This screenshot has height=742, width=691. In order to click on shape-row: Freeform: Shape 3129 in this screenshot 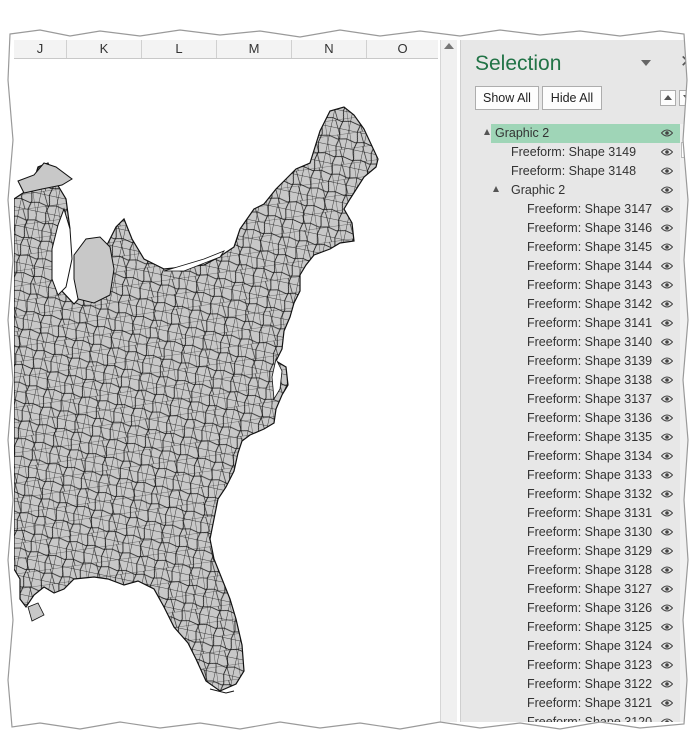, I will do `click(571, 551)`.